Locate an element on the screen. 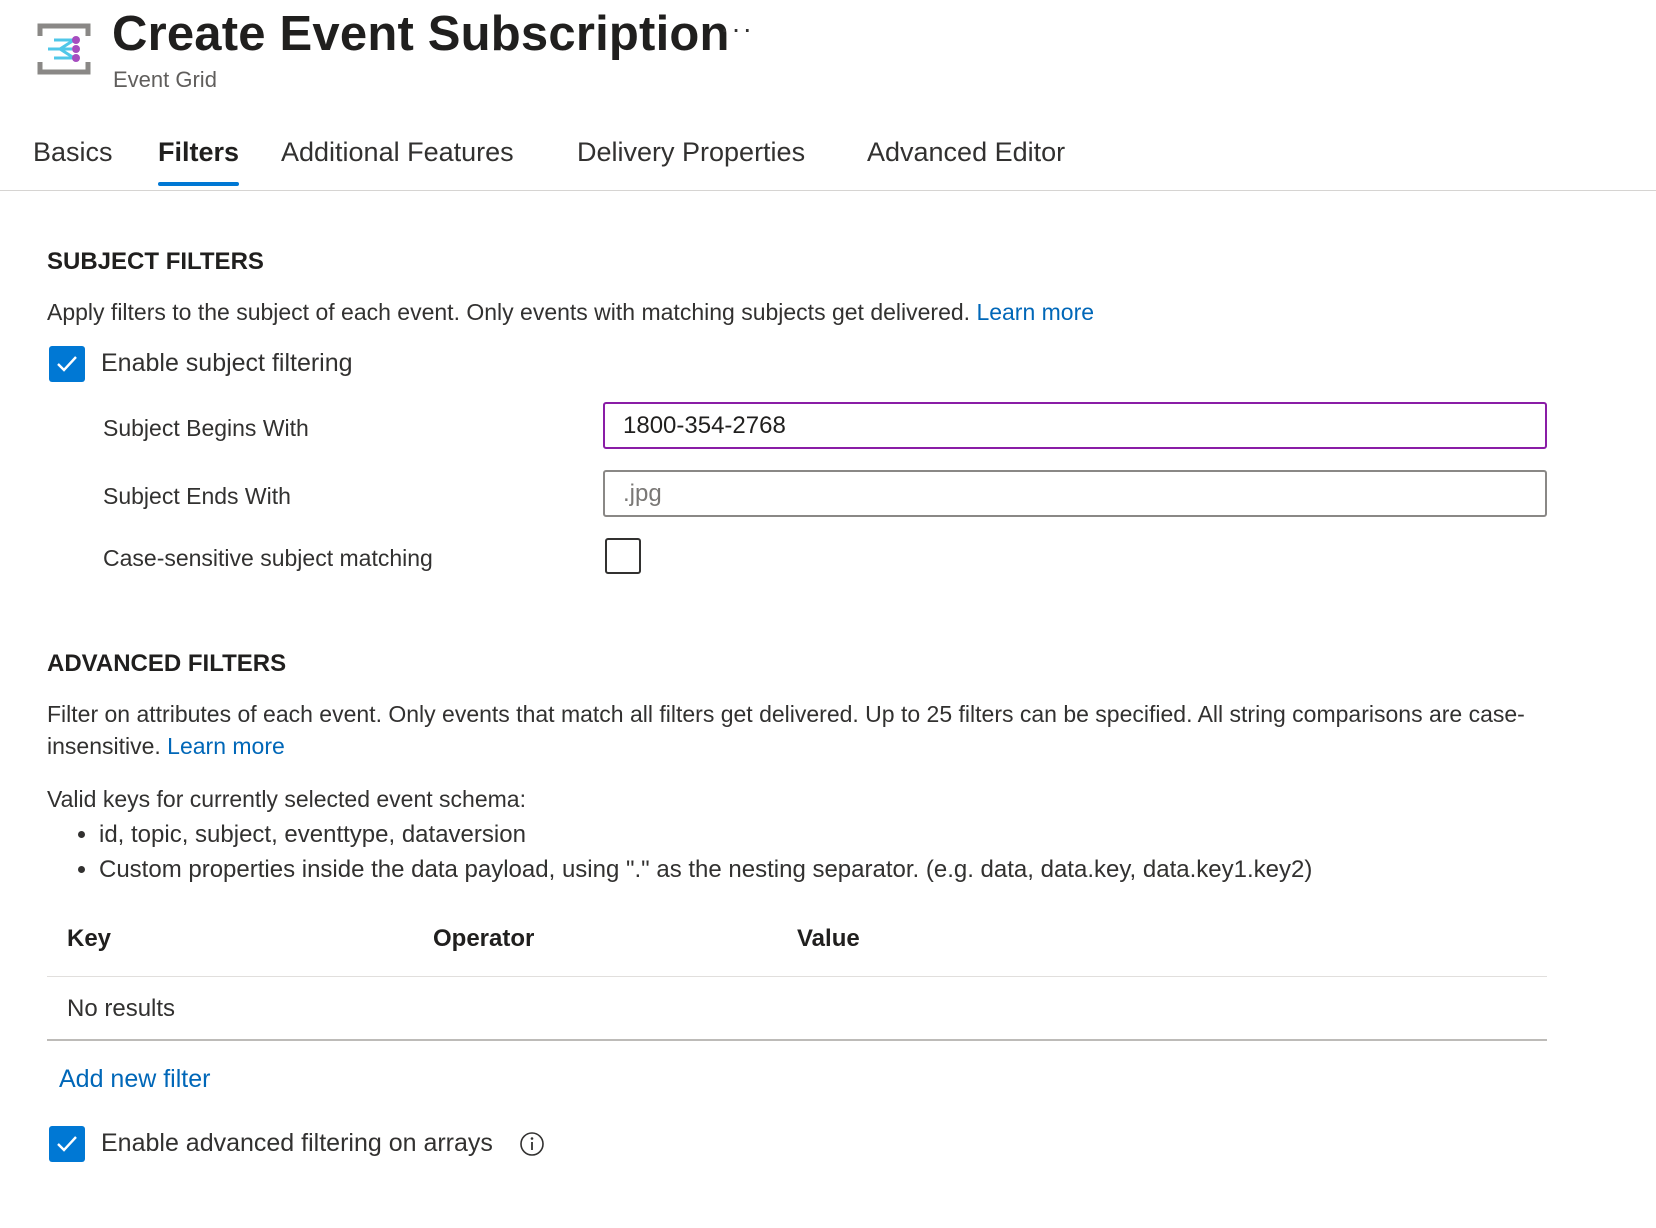 The image size is (1656, 1228). column-header-key: Key is located at coordinates (89, 938).